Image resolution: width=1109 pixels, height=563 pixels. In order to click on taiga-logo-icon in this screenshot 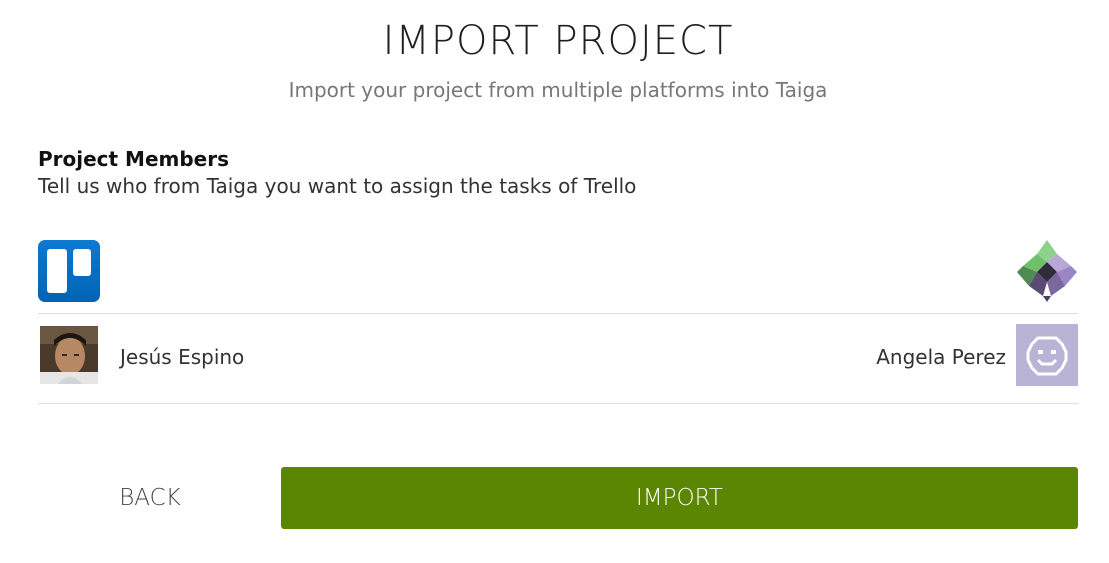, I will do `click(1047, 271)`.